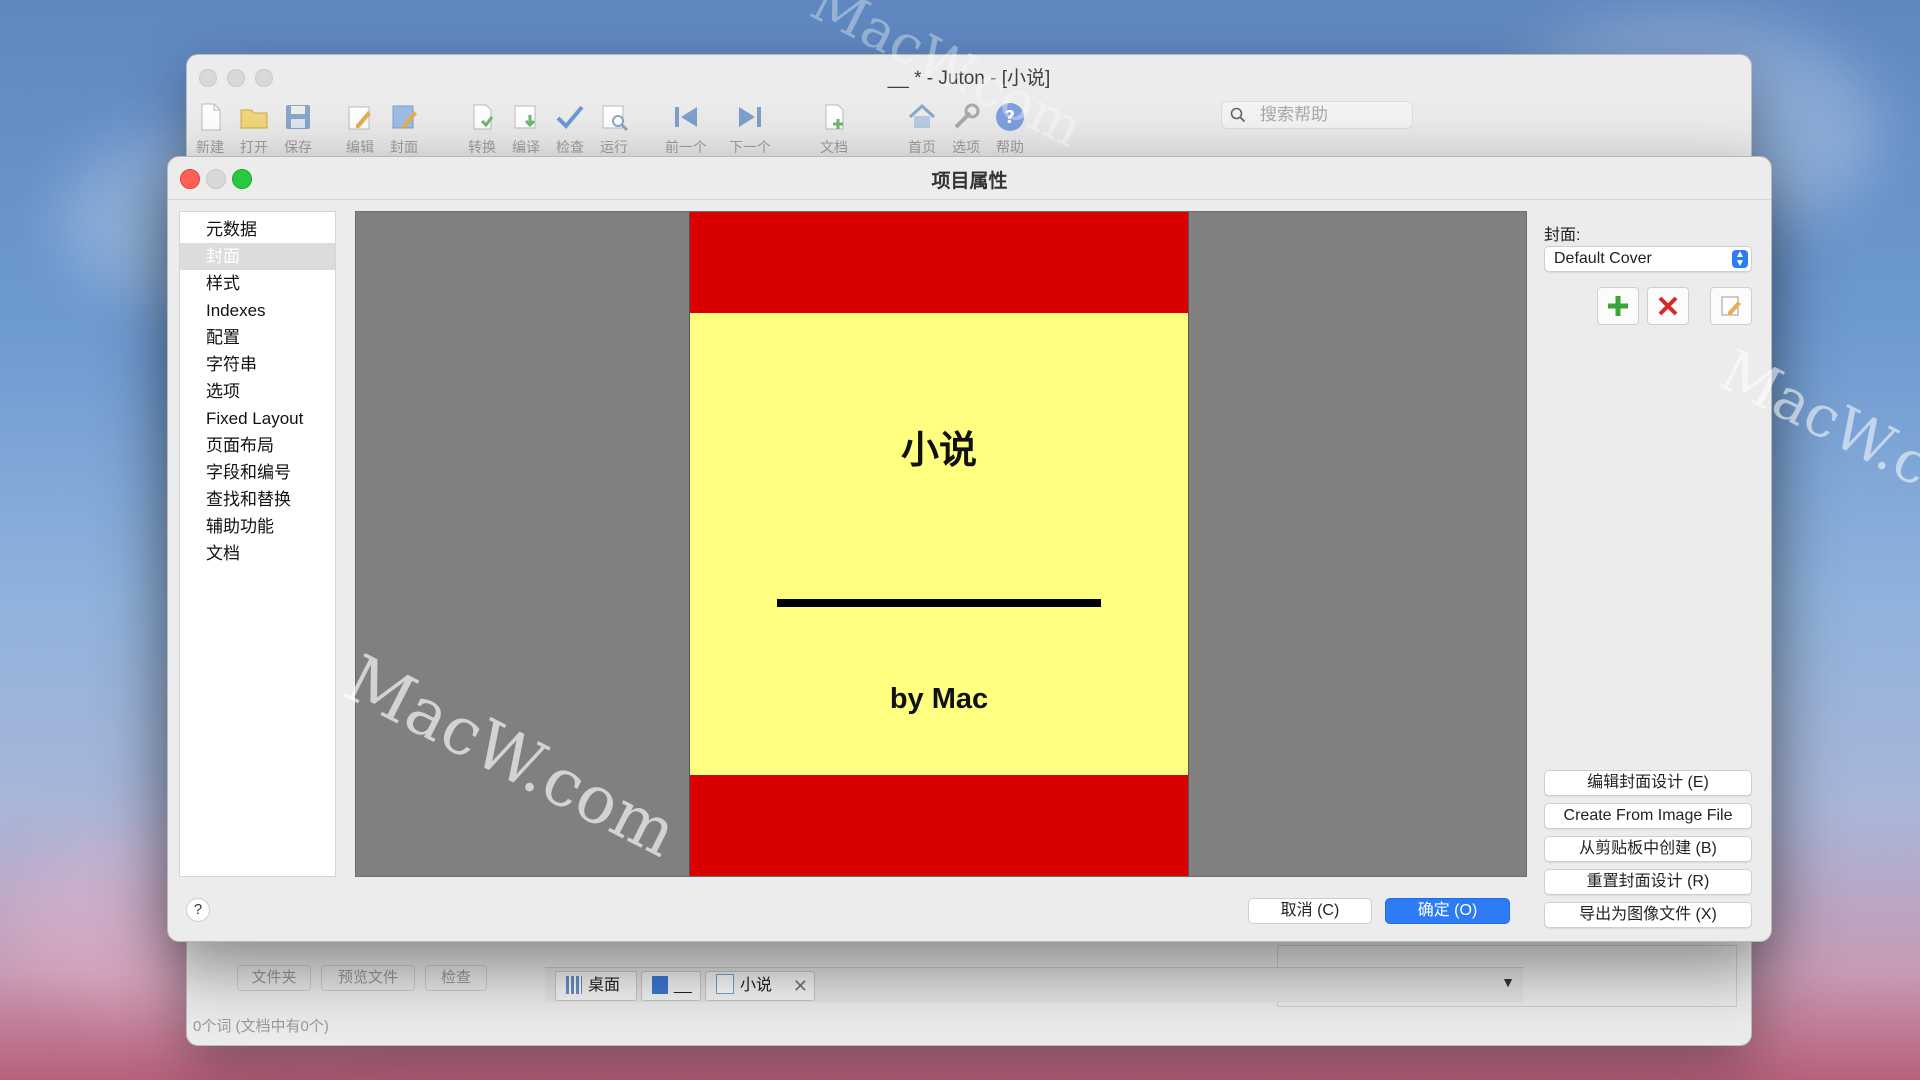  I want to click on page-icon, so click(725, 984).